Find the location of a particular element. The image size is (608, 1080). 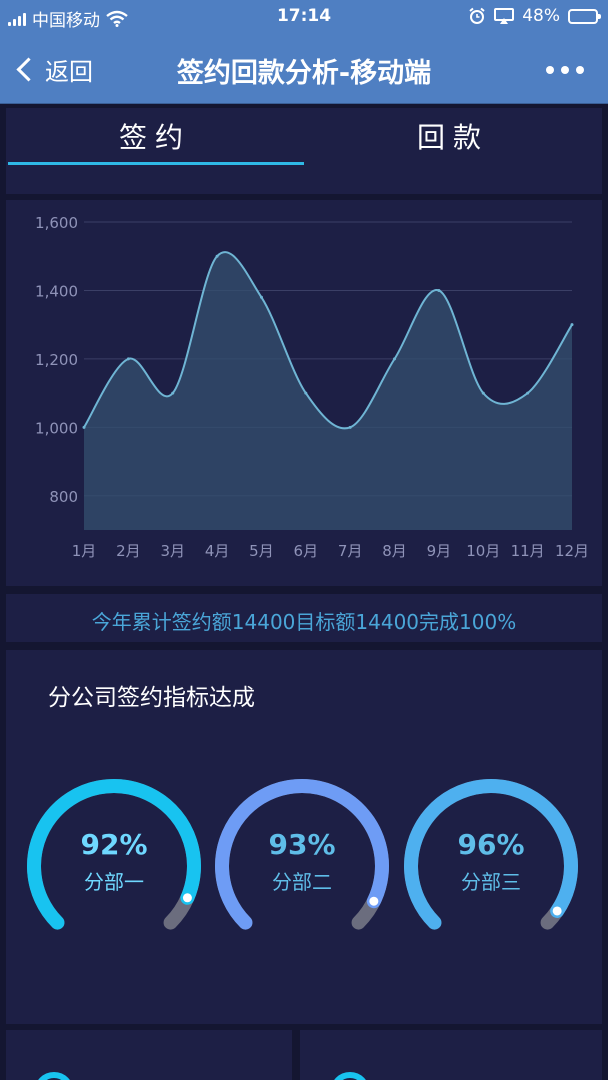

gauge-label: 分部二 is located at coordinates (302, 882).